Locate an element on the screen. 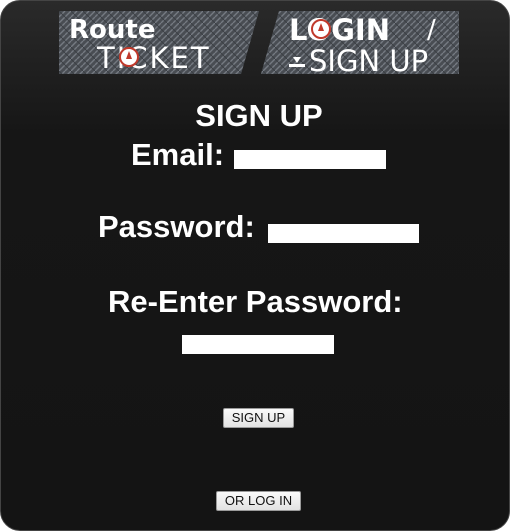 Image resolution: width=510 pixels, height=531 pixels. login-link-button: OR LOG IN is located at coordinates (258, 501).